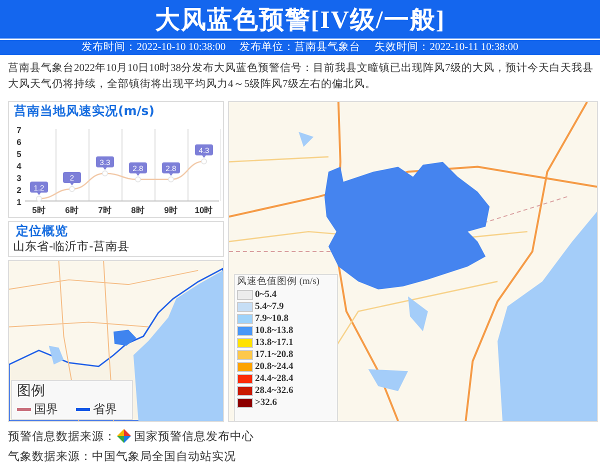 Image resolution: width=600 pixels, height=471 pixels. What do you see at coordinates (46, 409) in the screenshot?
I see `legend-label: 国界` at bounding box center [46, 409].